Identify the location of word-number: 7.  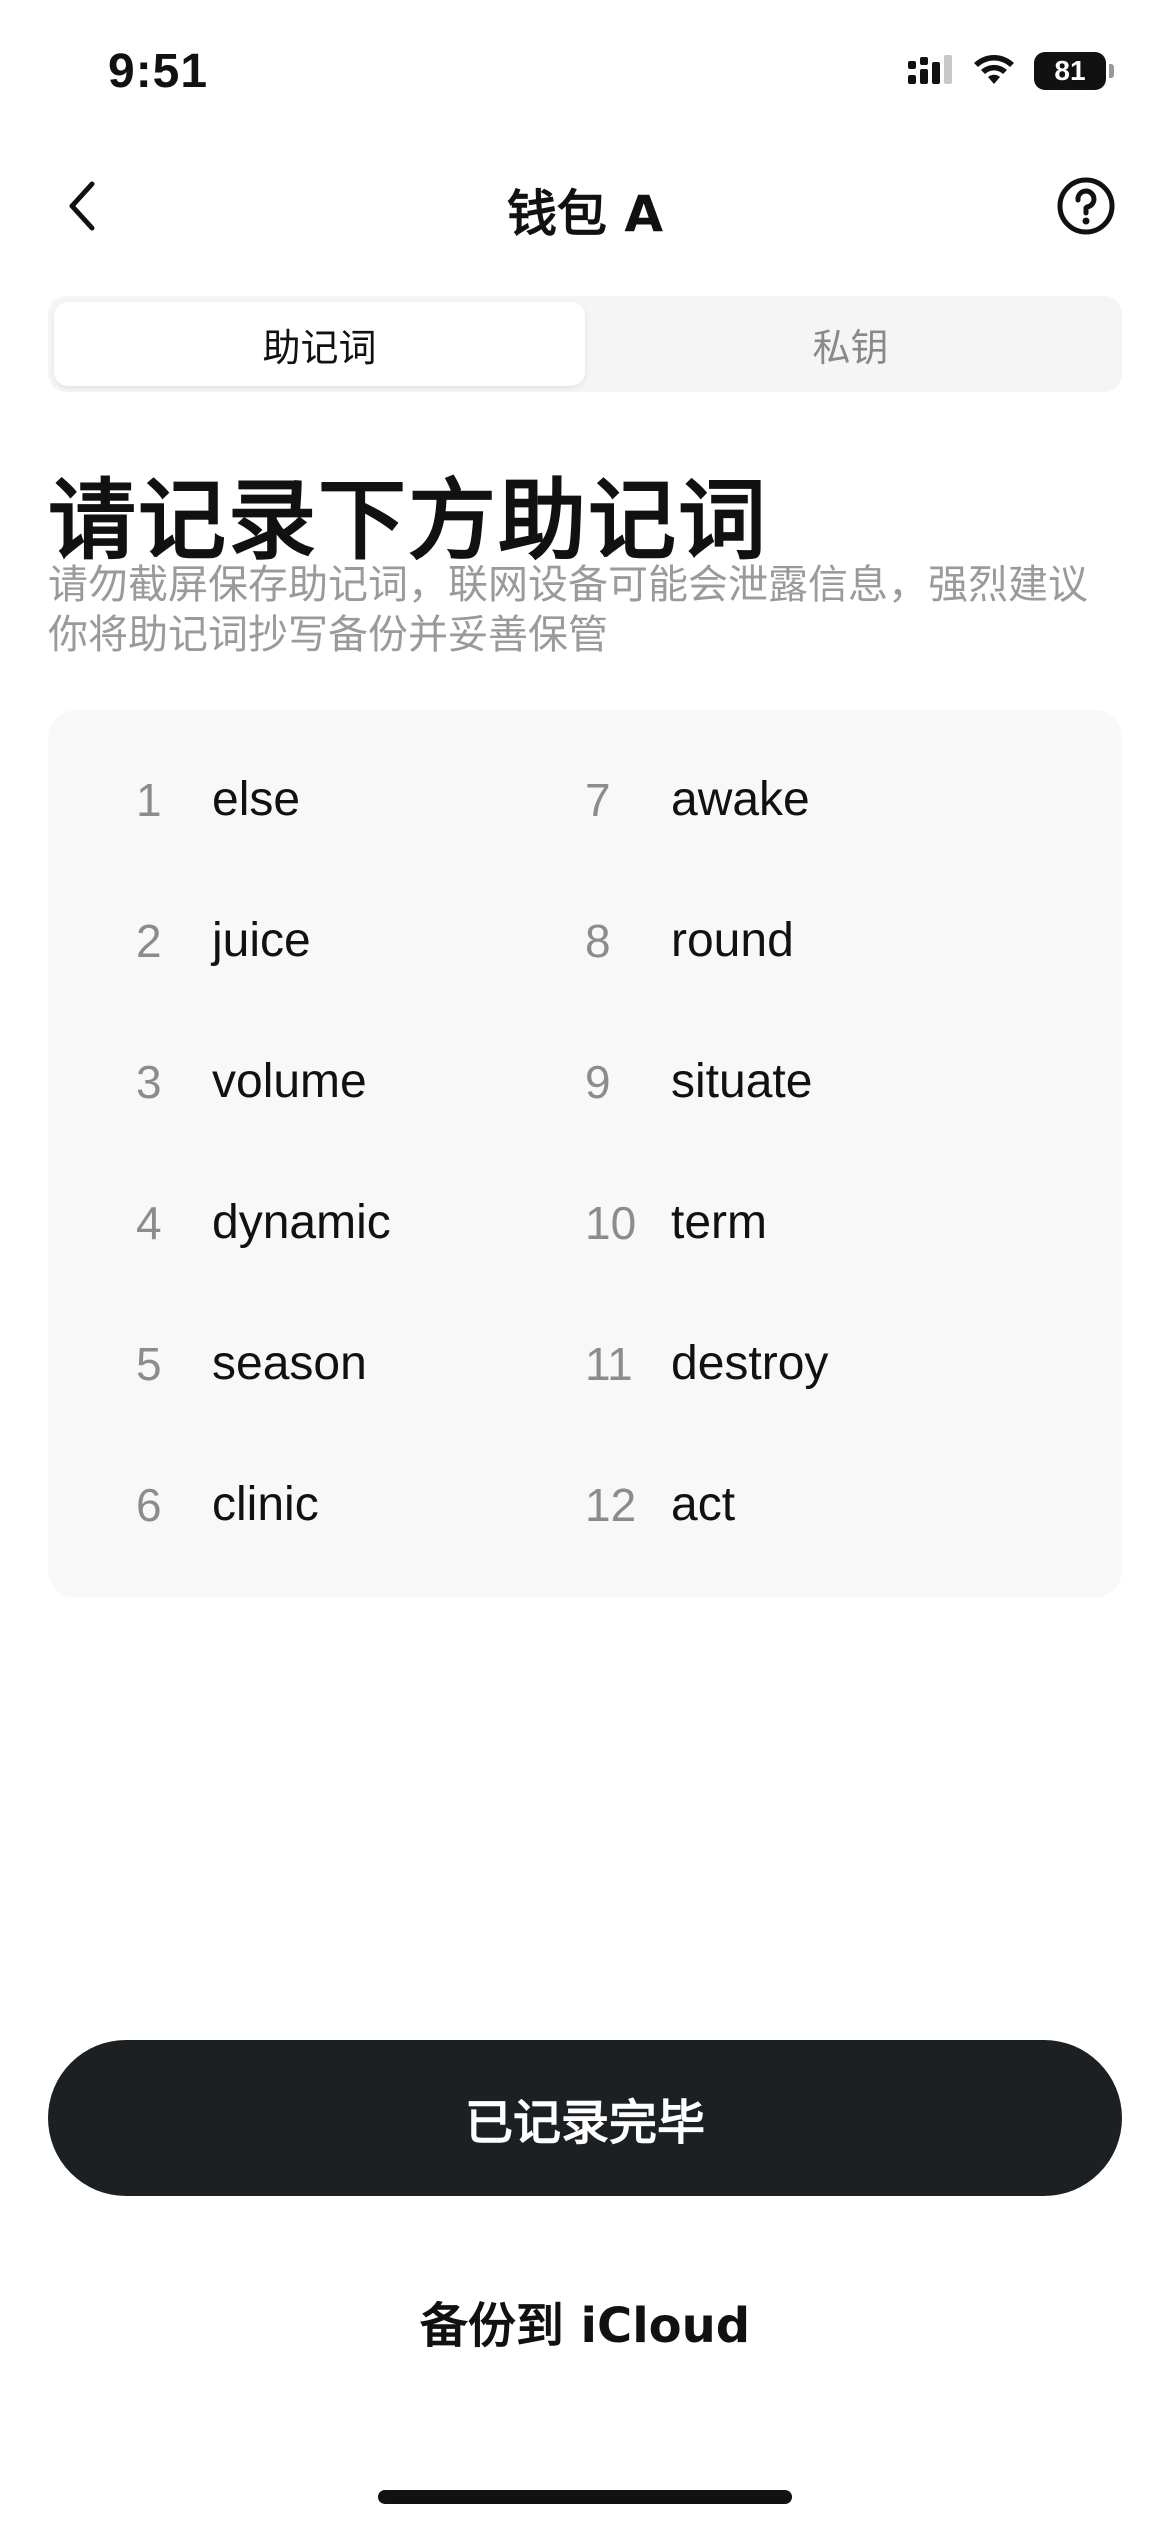
(598, 799).